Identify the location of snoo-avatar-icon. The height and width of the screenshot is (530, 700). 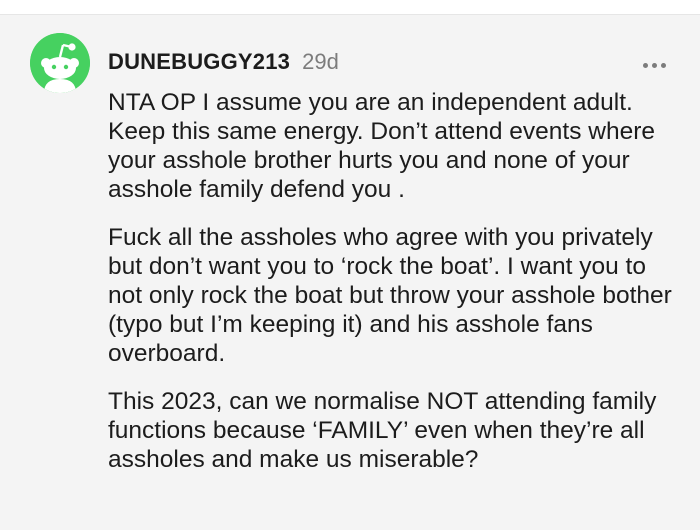
(60, 63).